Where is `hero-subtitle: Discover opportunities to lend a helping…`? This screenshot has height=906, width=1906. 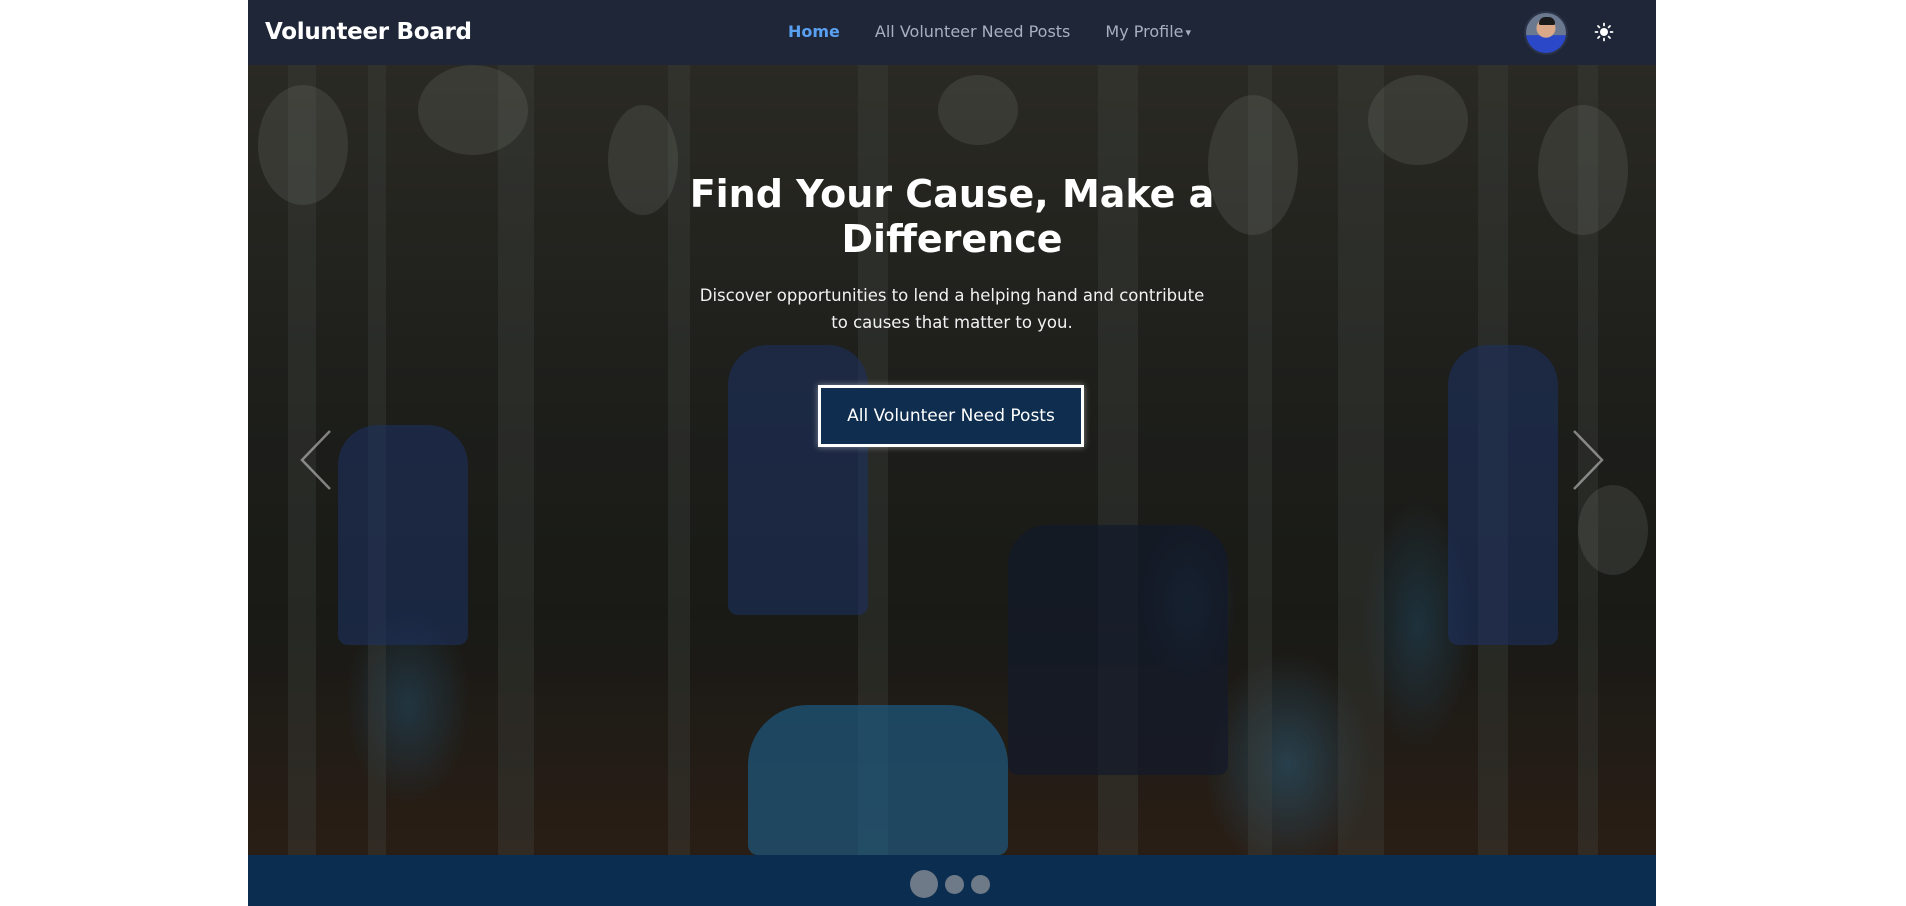 hero-subtitle: Discover opportunities to lend a helping… is located at coordinates (952, 309).